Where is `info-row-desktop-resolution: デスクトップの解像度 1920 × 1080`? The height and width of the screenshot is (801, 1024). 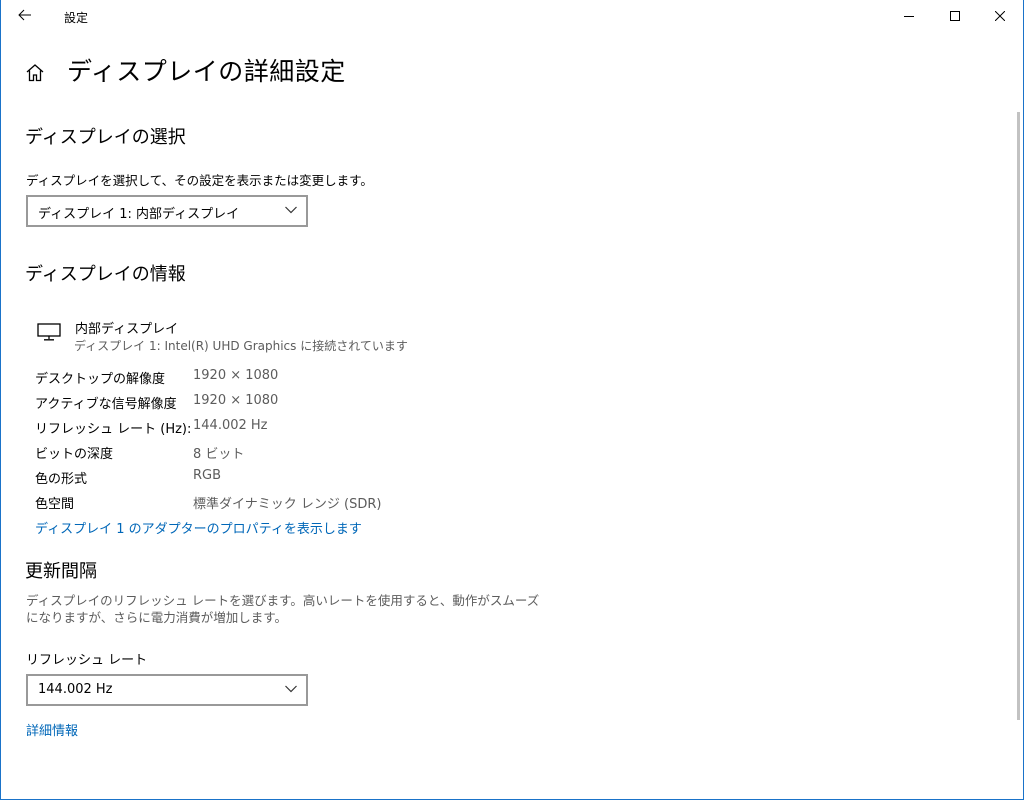 info-row-desktop-resolution: デスクトップの解像度 1920 × 1080 is located at coordinates (265, 378).